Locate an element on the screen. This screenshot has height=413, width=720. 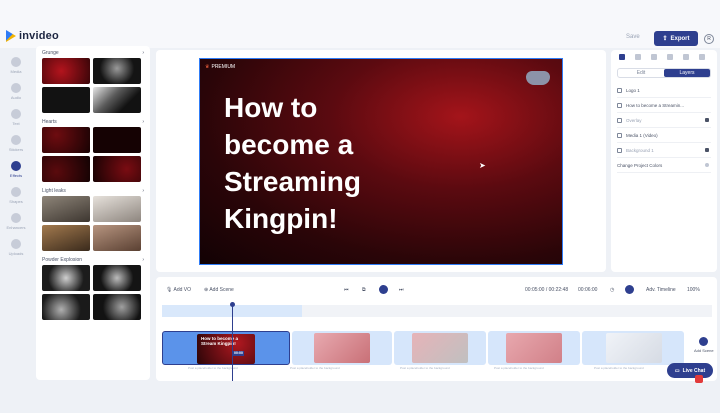
zoom-level: 100% is located at coordinates (693, 290).